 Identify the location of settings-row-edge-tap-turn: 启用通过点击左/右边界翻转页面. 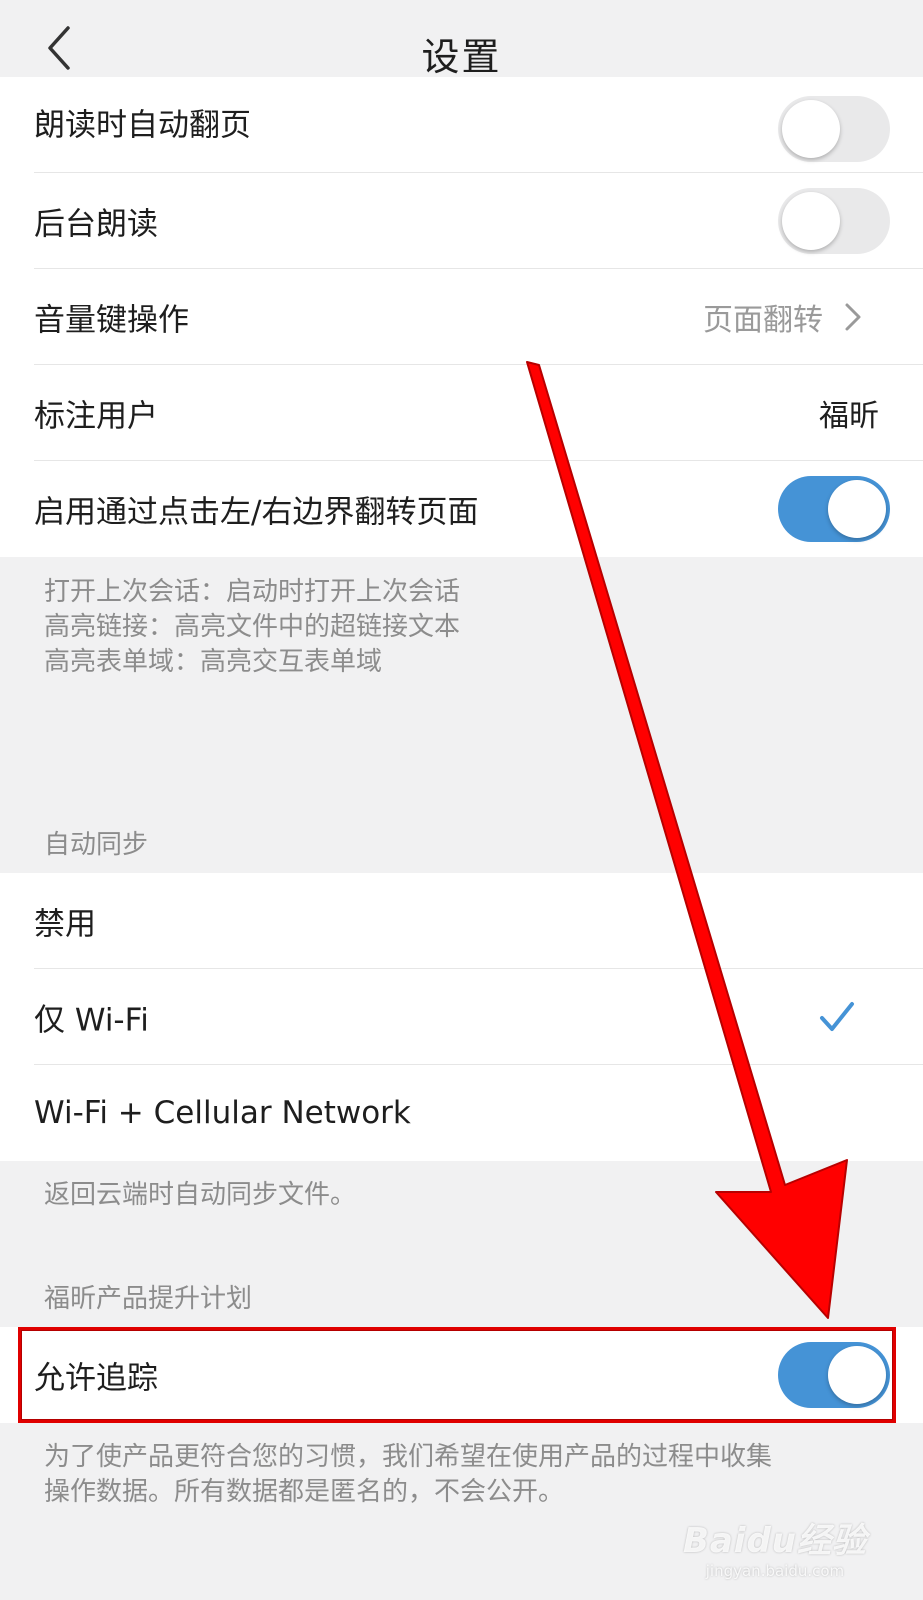
(461, 509).